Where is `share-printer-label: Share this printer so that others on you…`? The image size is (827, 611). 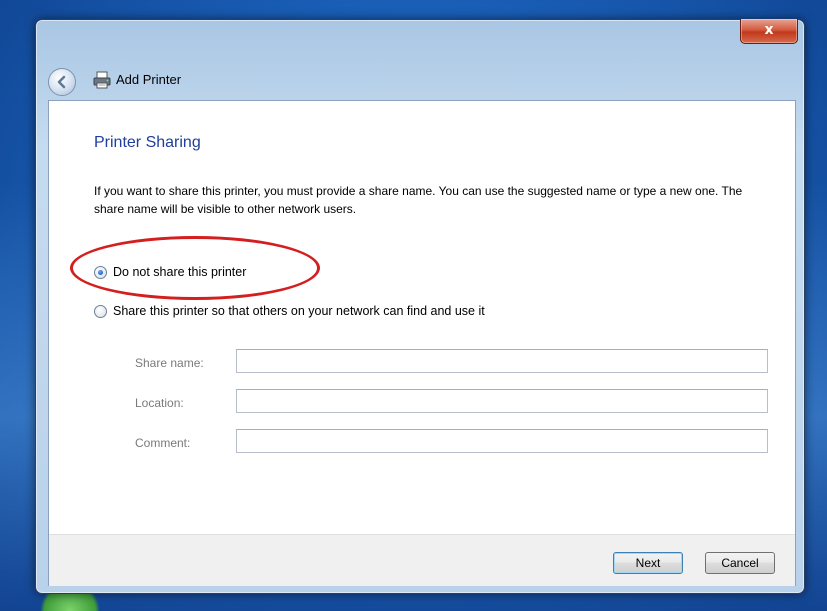
share-printer-label: Share this printer so that others on you… is located at coordinates (299, 311).